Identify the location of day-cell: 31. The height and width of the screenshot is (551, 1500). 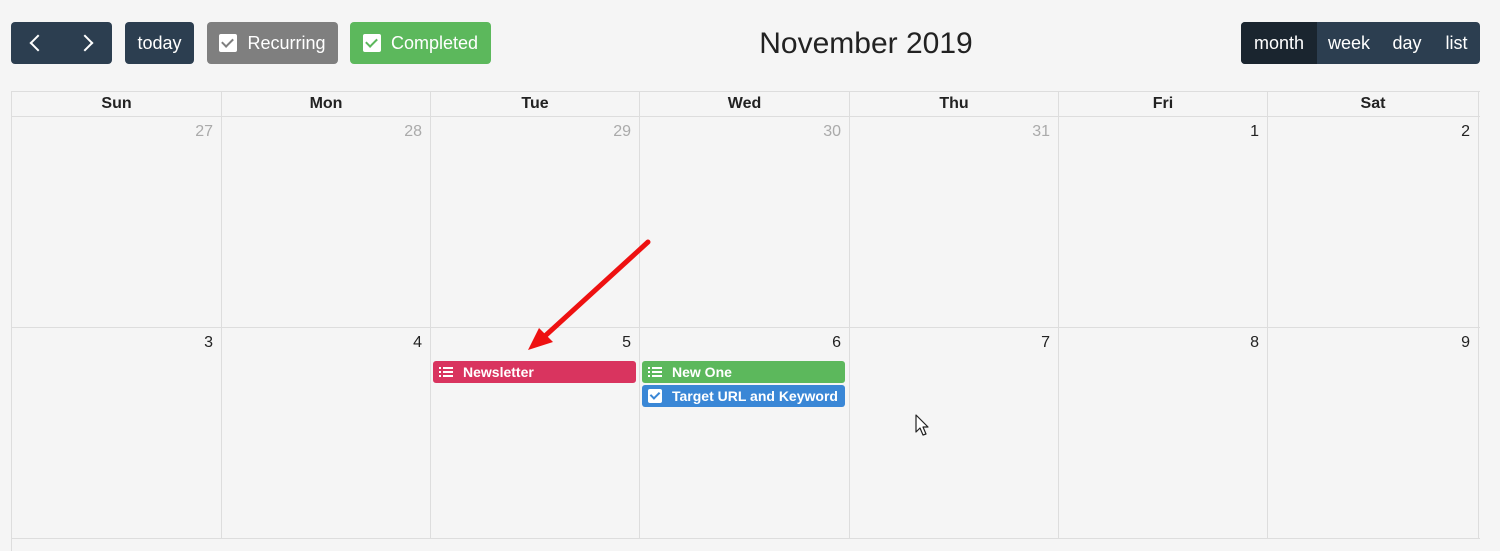
(954, 222).